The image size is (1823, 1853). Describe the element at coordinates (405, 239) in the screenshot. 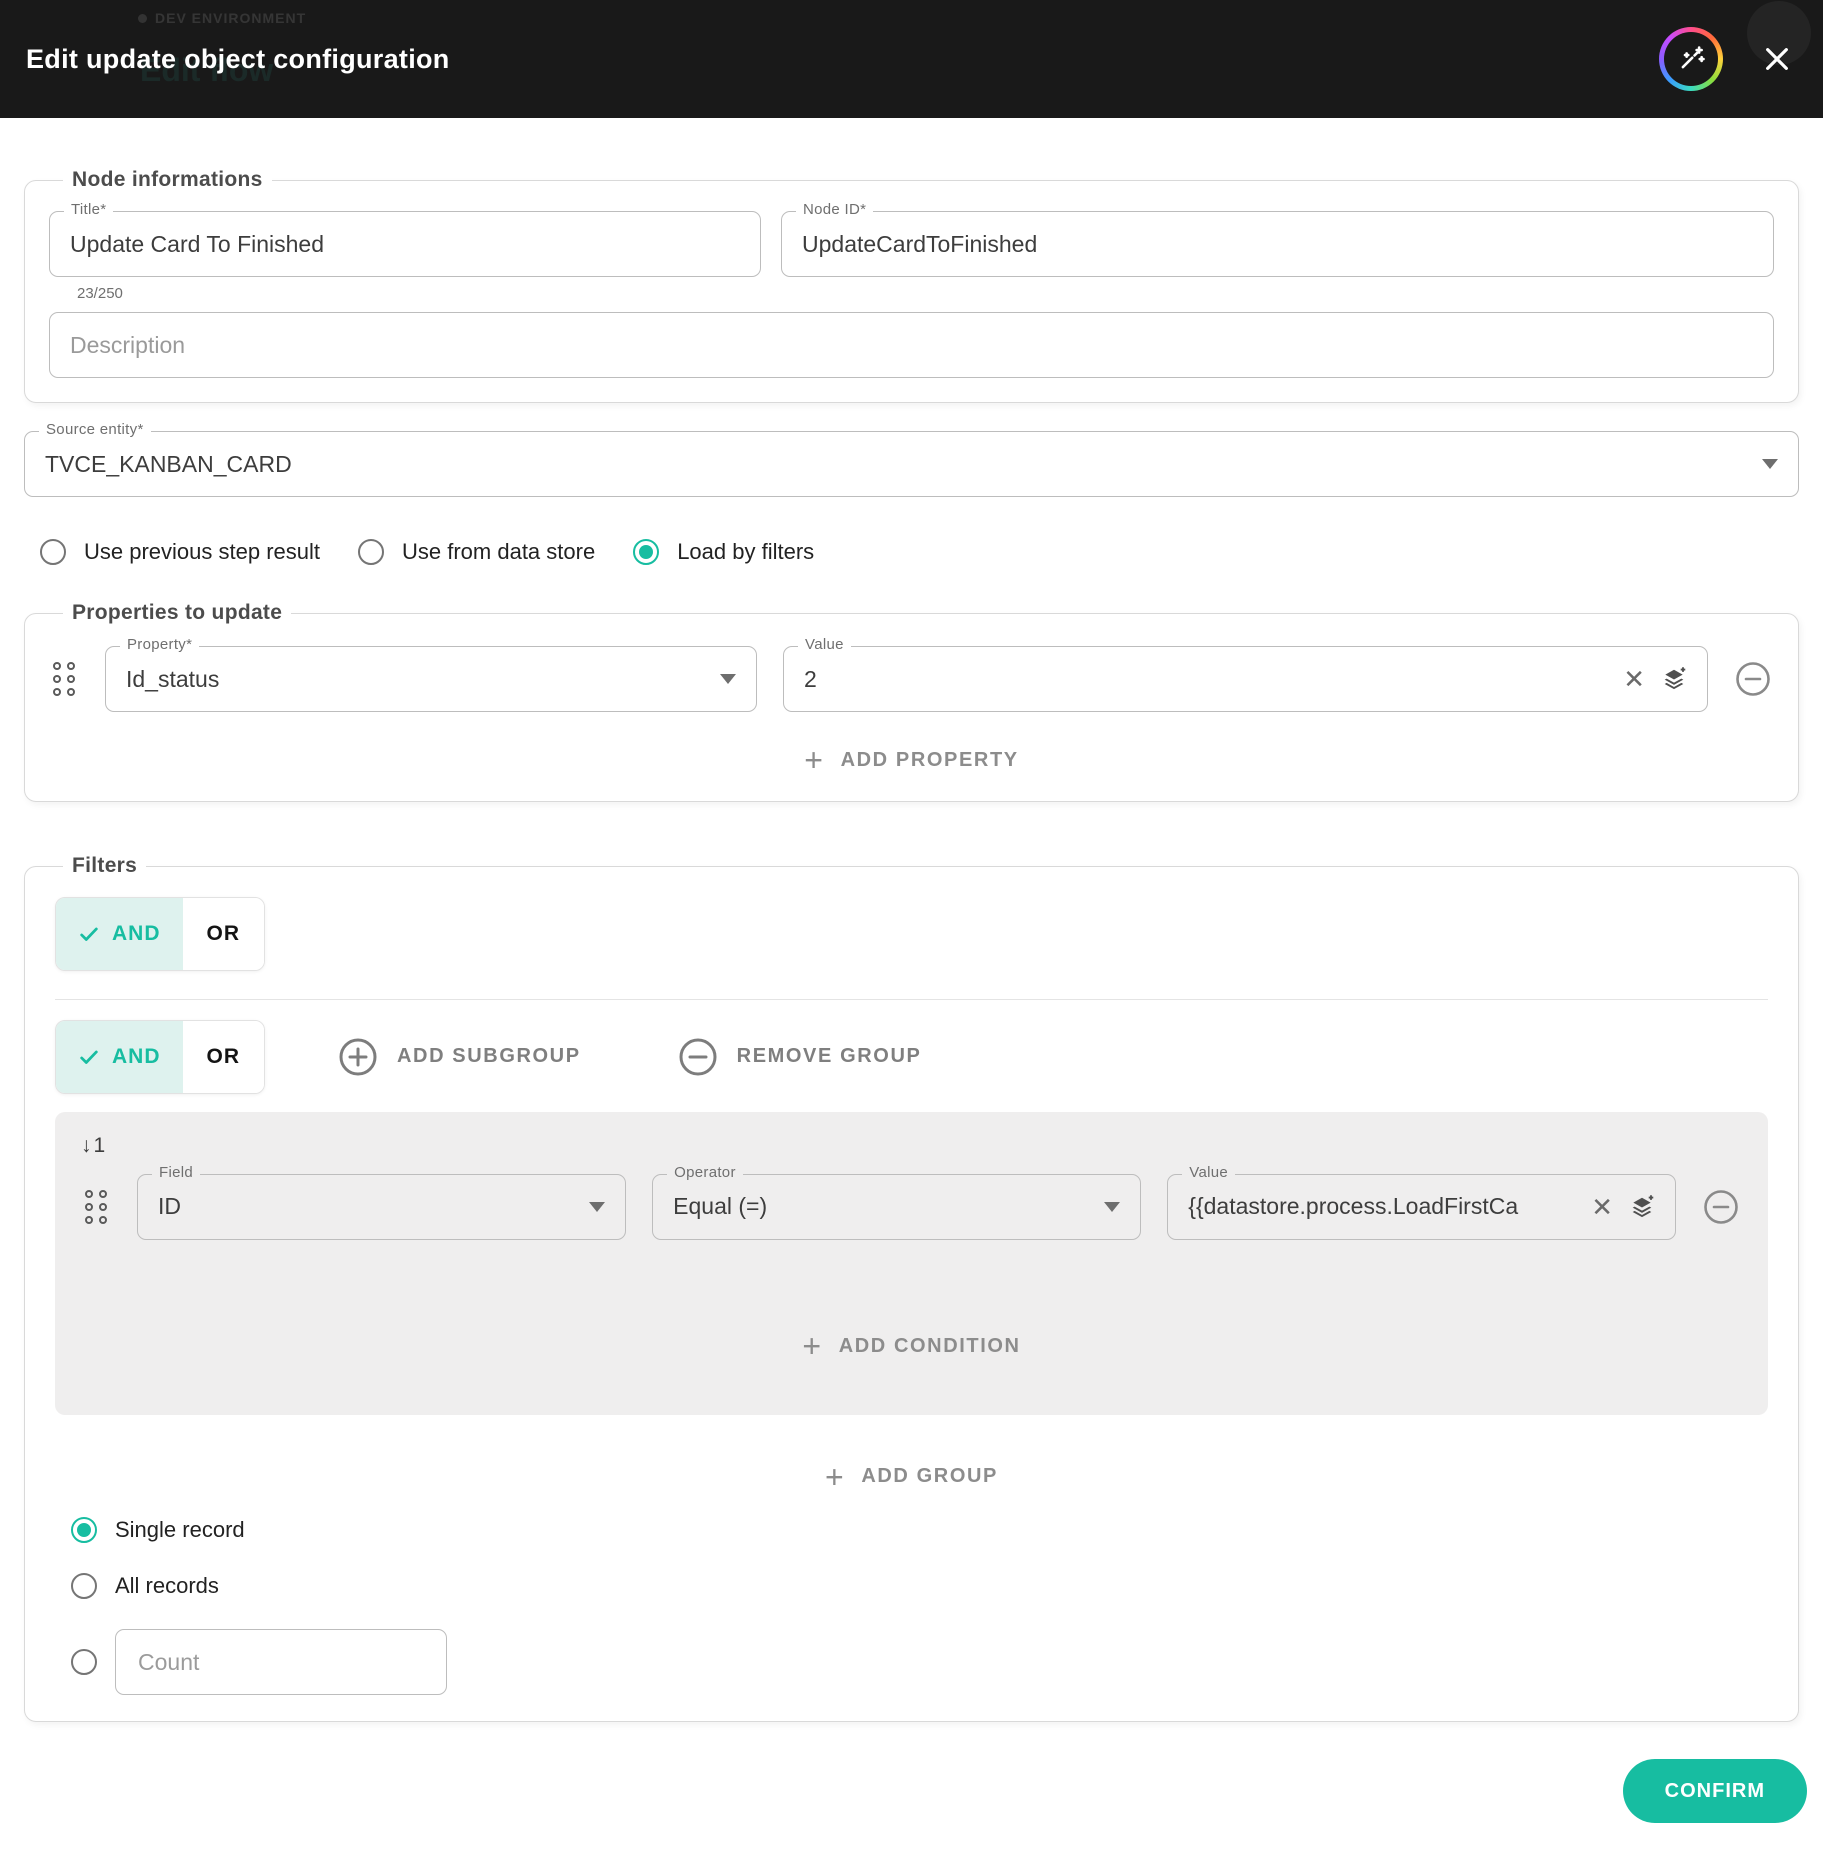

I see `title-field: Title* Update Card To Finished` at that location.